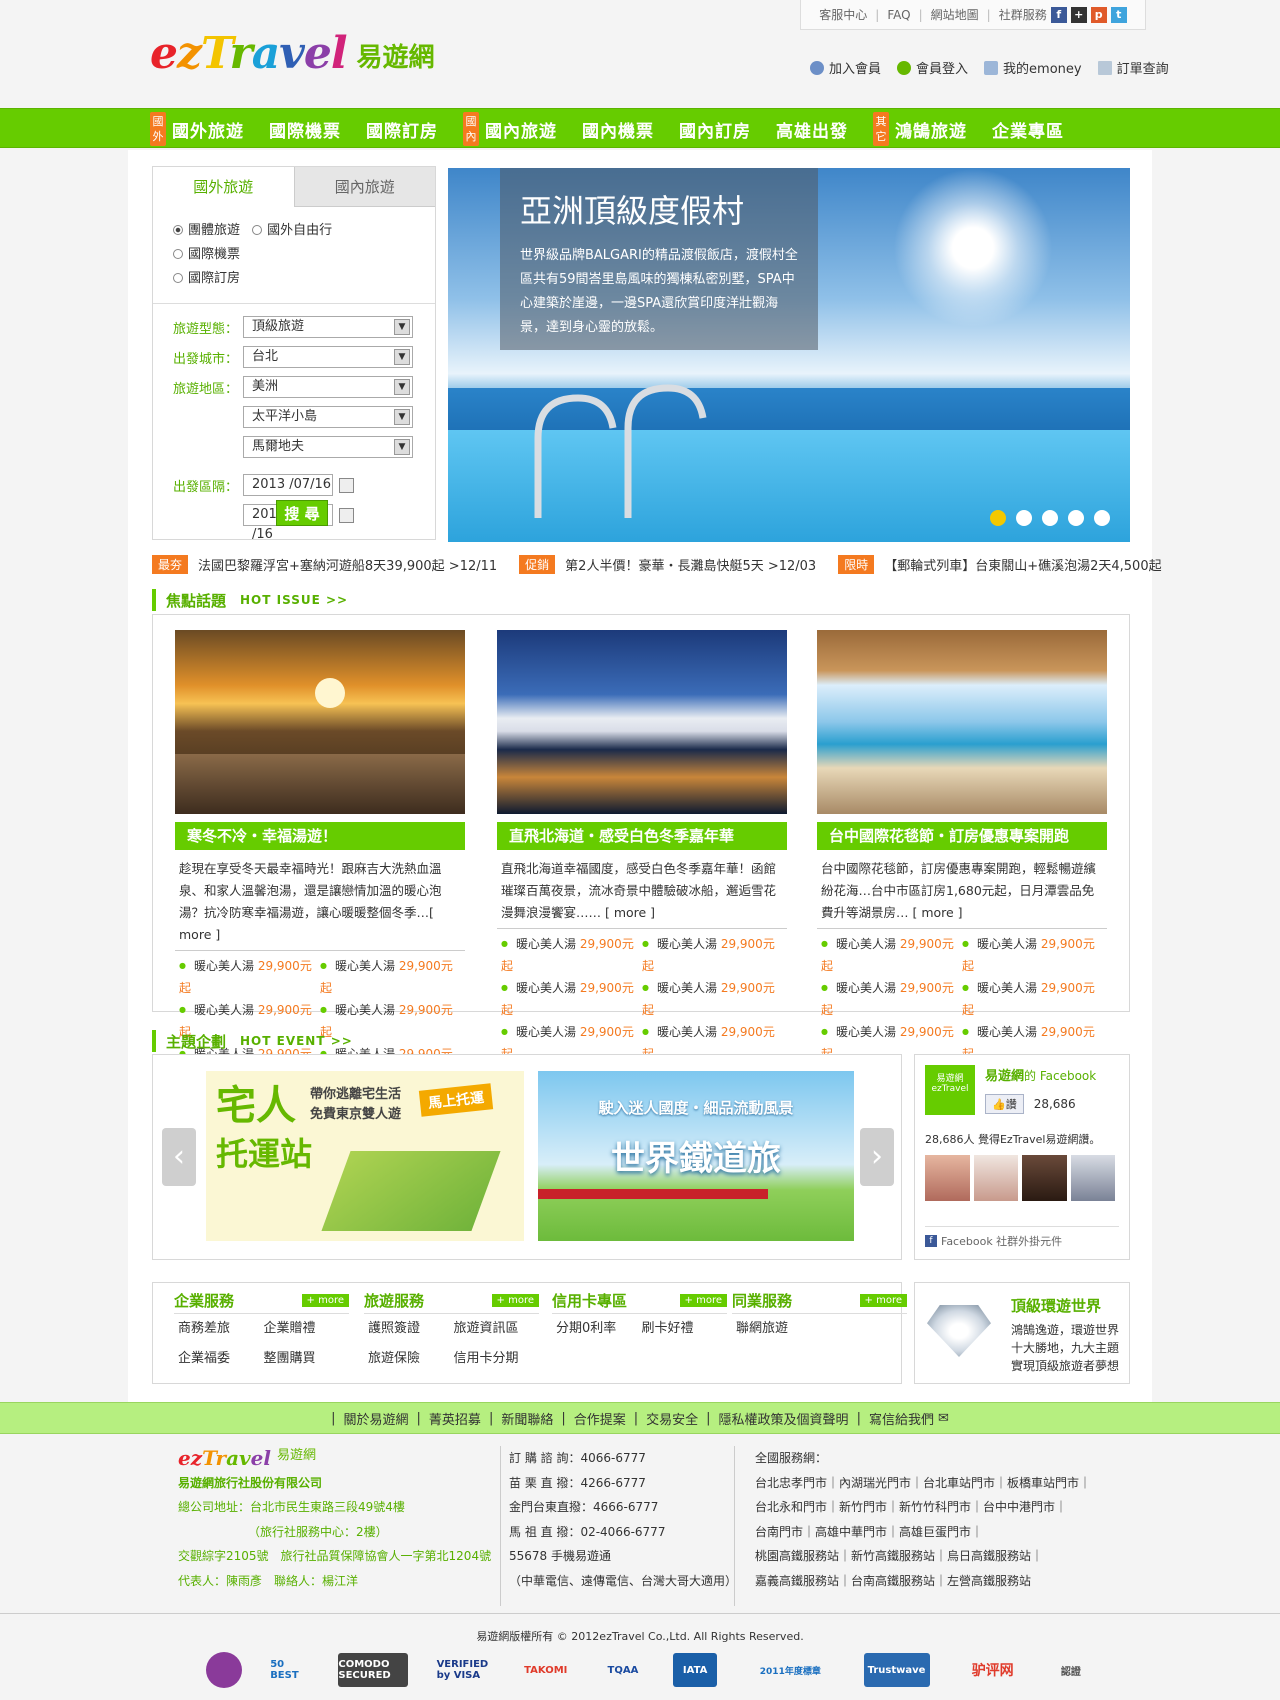  What do you see at coordinates (896, 1670) in the screenshot?
I see `badge-trustwave: Trustwave` at bounding box center [896, 1670].